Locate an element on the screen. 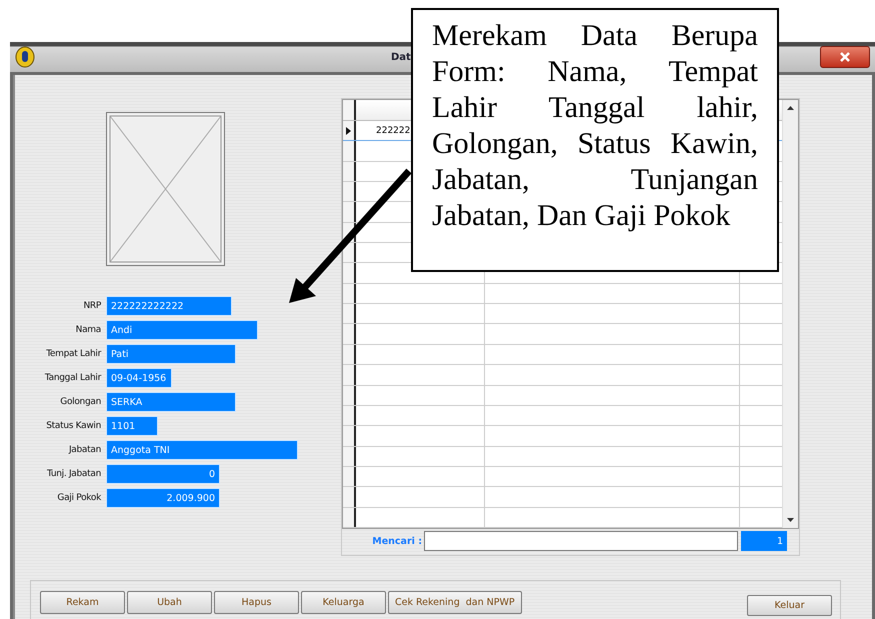  field-label: Tanggal Lahir is located at coordinates (72, 378).